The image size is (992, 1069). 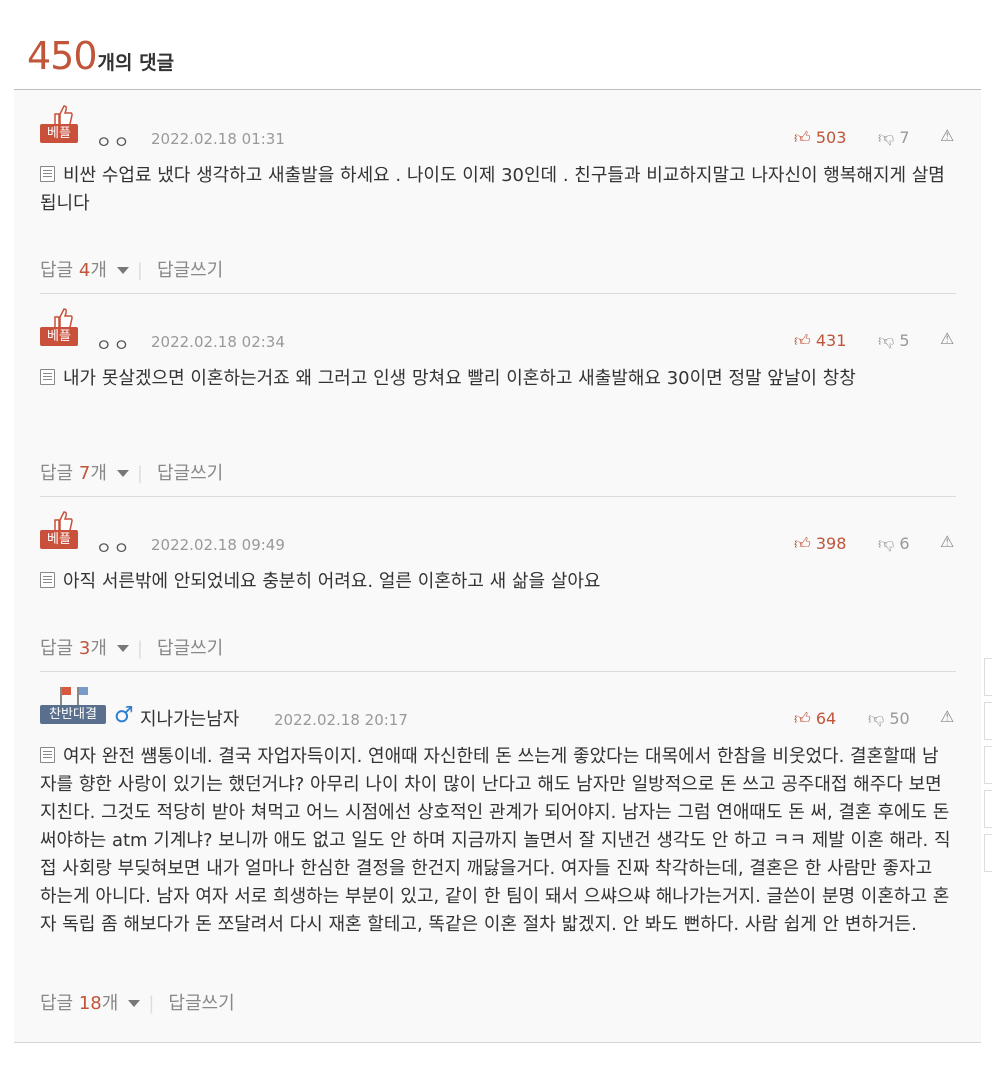 I want to click on reply-row: 답글 18개 | 답글쓰기, so click(x=137, y=1002).